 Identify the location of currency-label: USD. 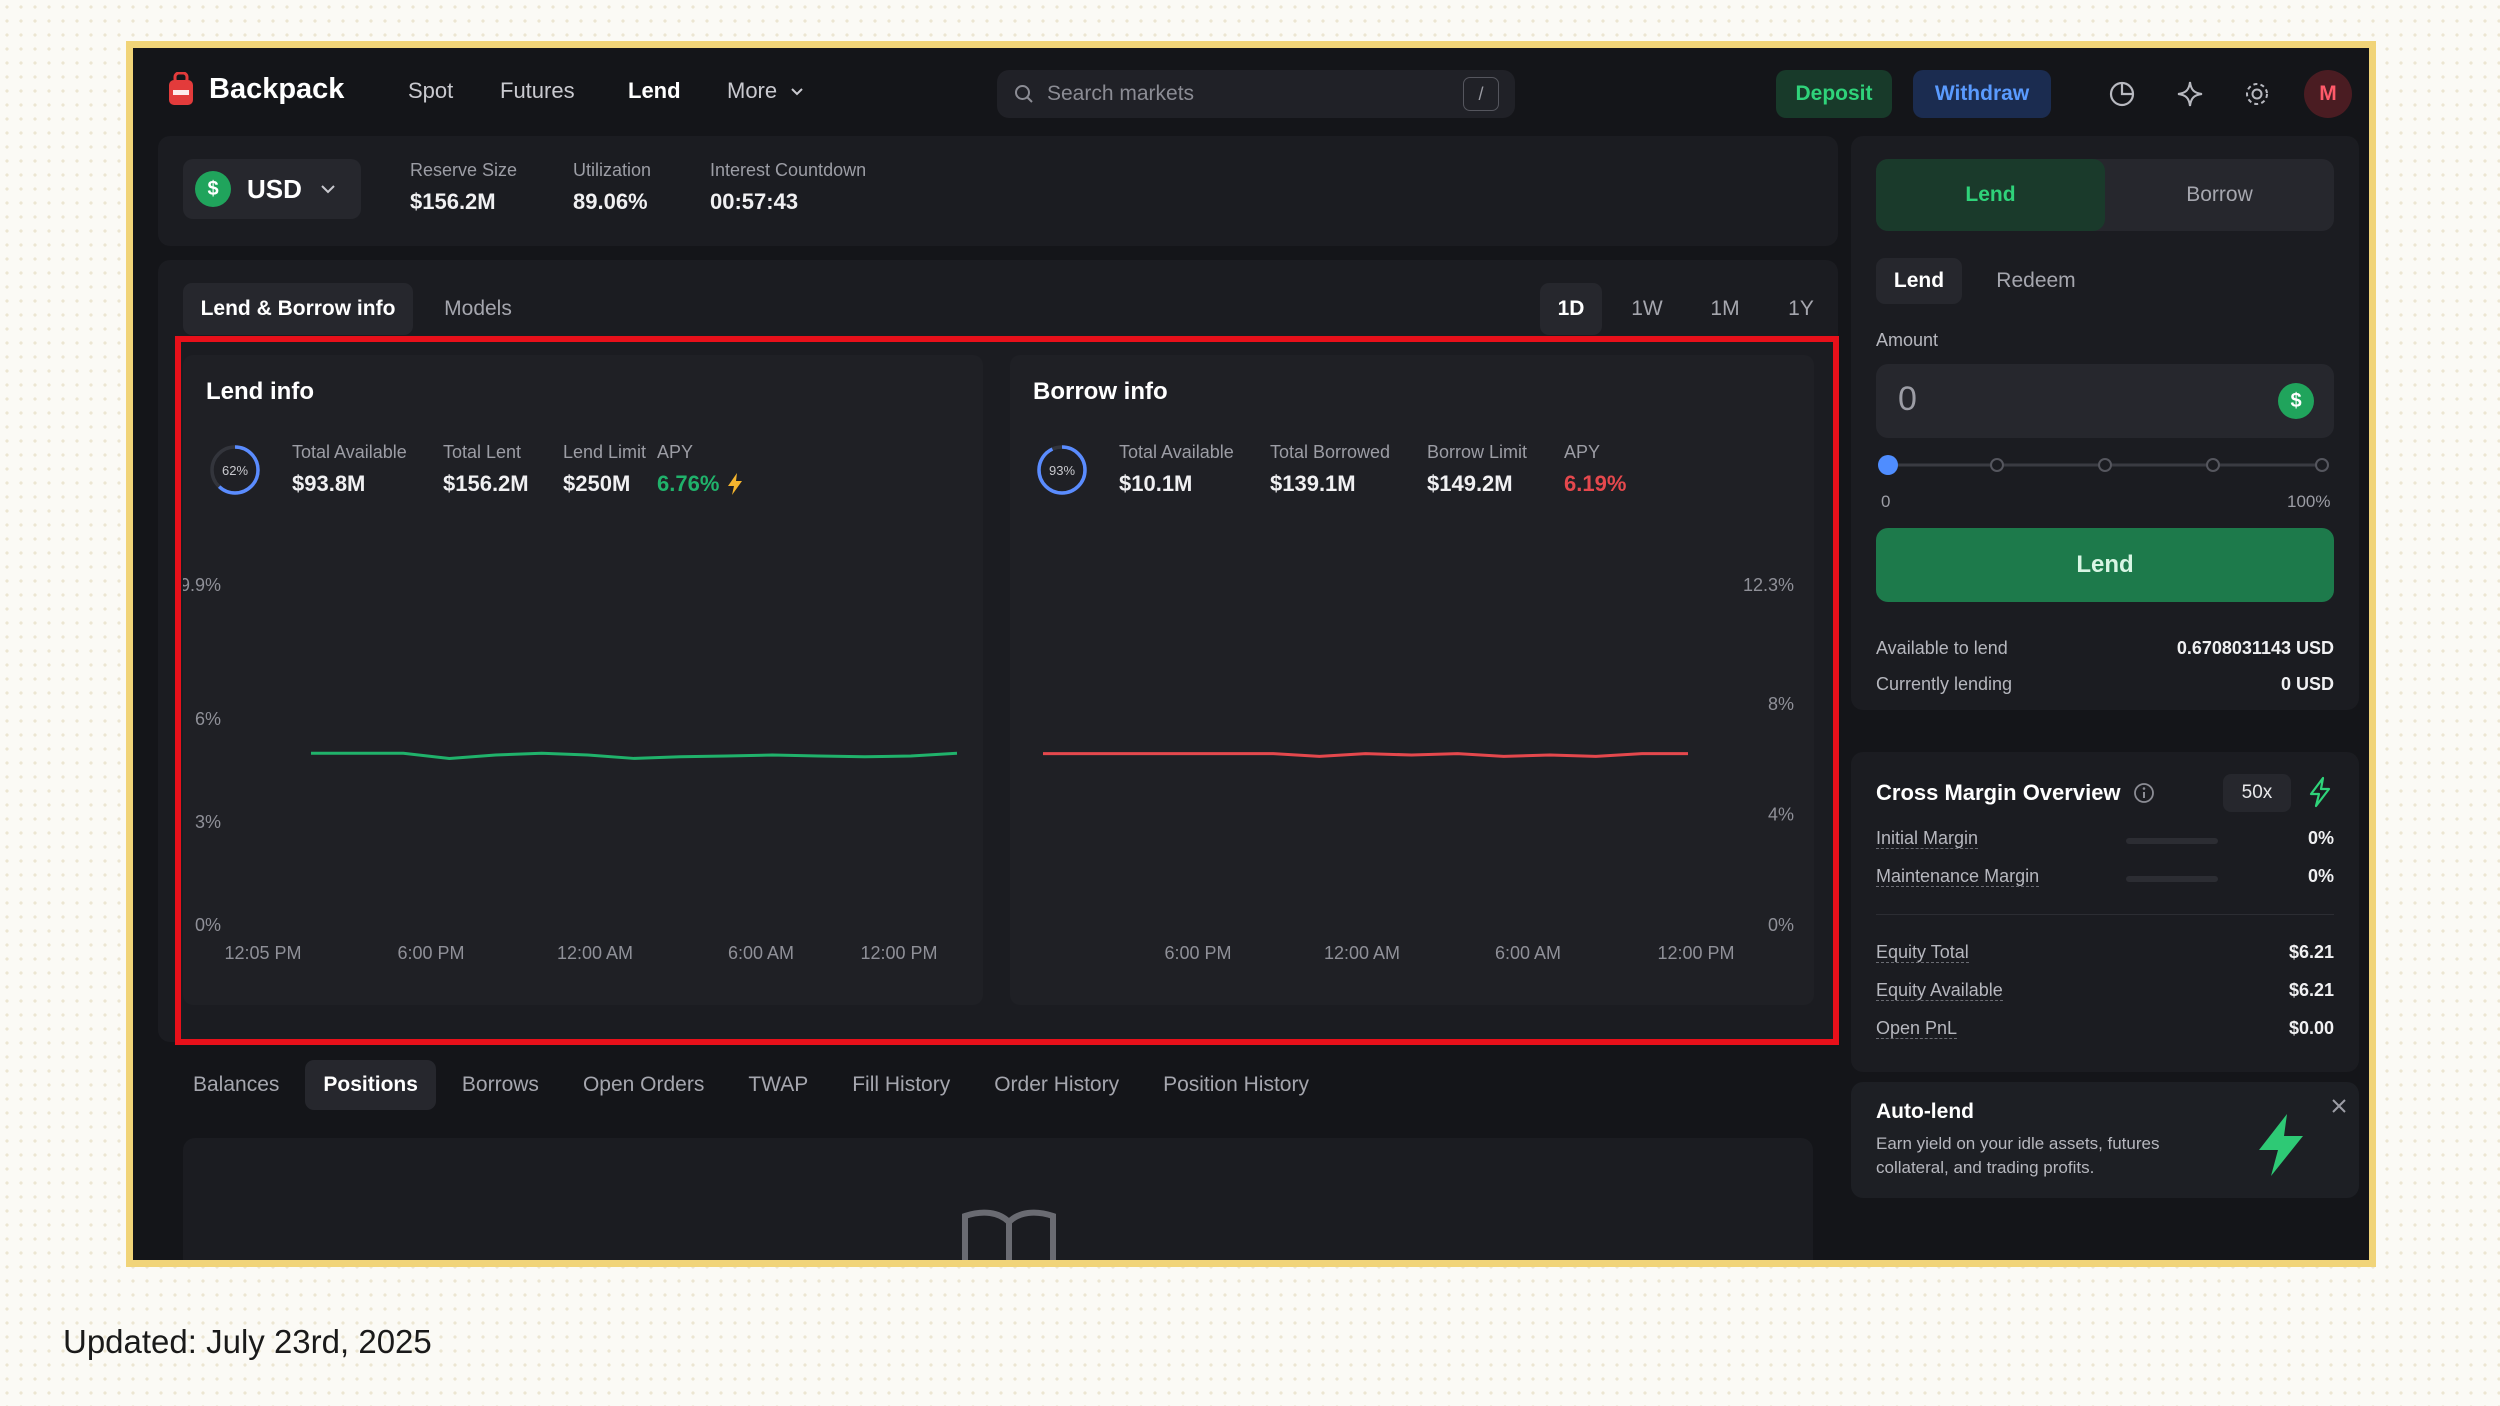
(274, 188).